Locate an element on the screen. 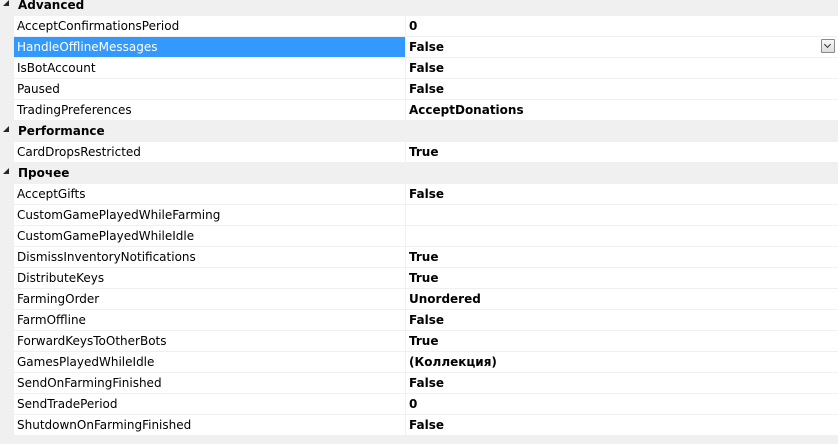 This screenshot has height=444, width=838. property-name-cell: TradingPreferences is located at coordinates (209, 110).